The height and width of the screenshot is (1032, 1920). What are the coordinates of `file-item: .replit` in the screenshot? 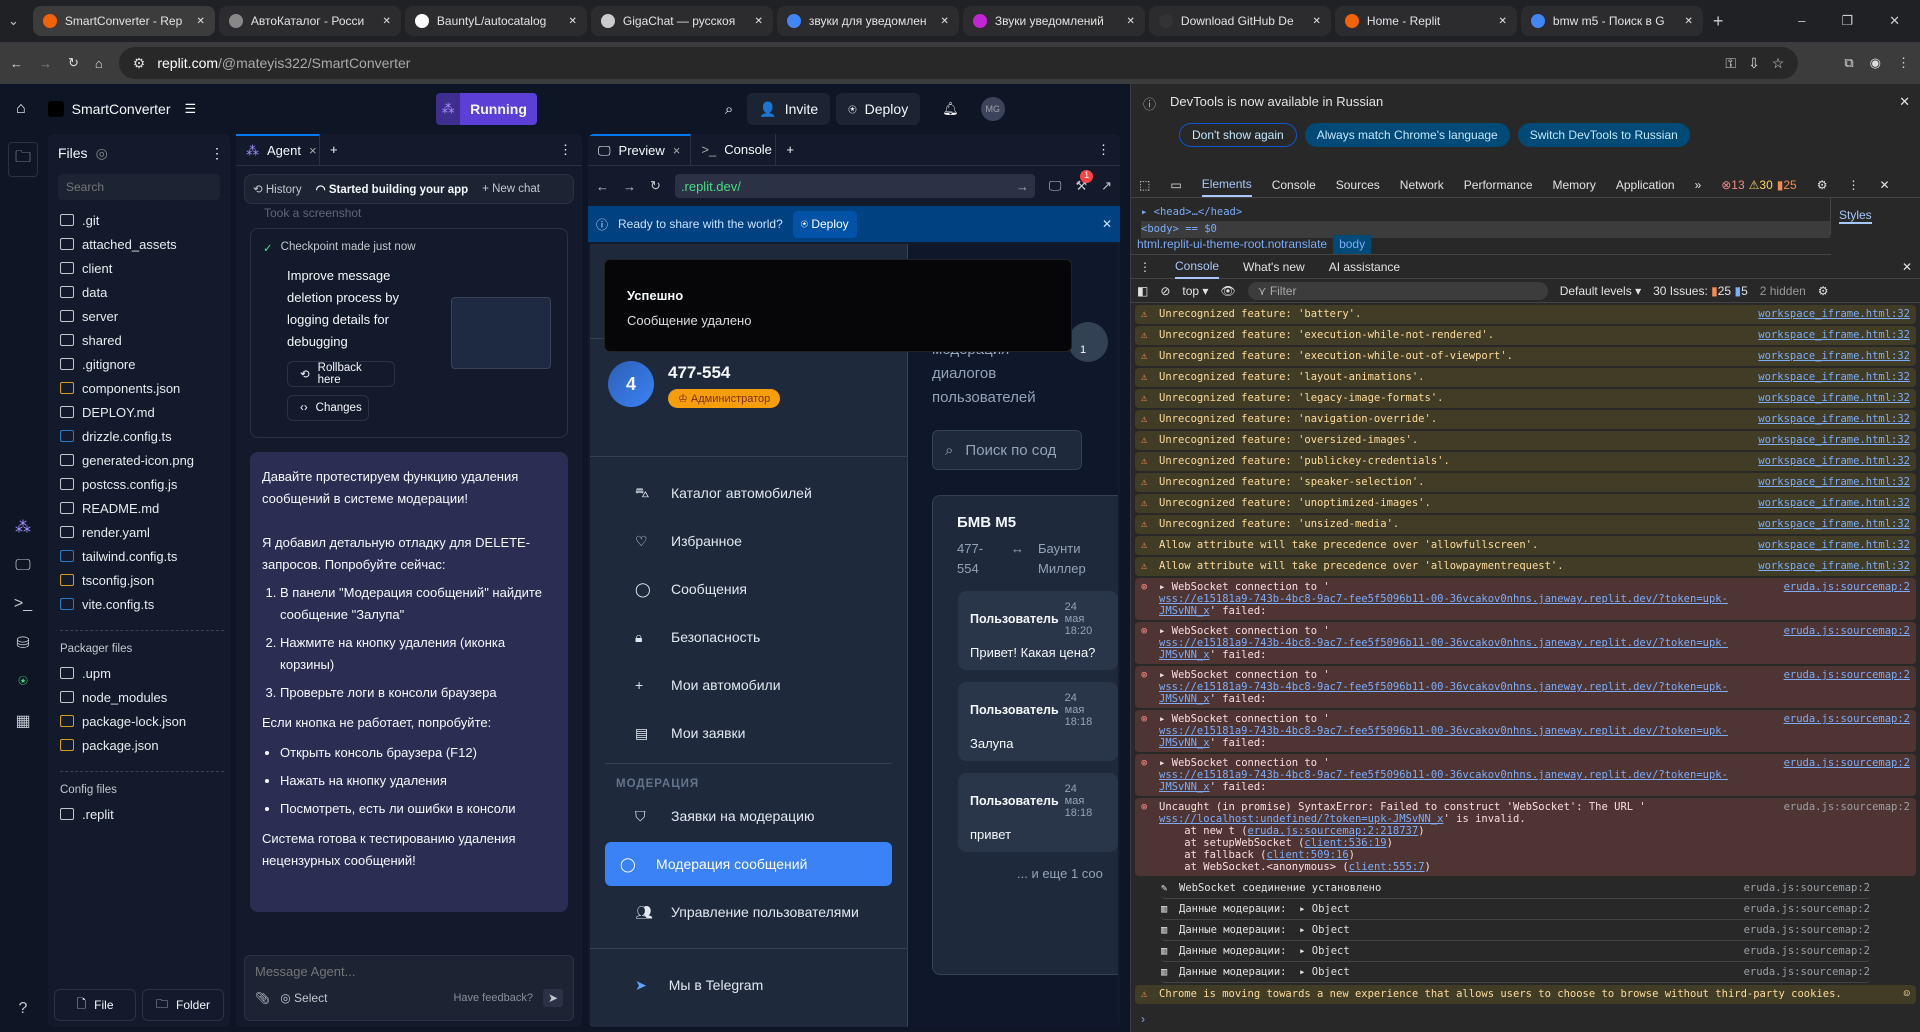 It's located at (139, 814).